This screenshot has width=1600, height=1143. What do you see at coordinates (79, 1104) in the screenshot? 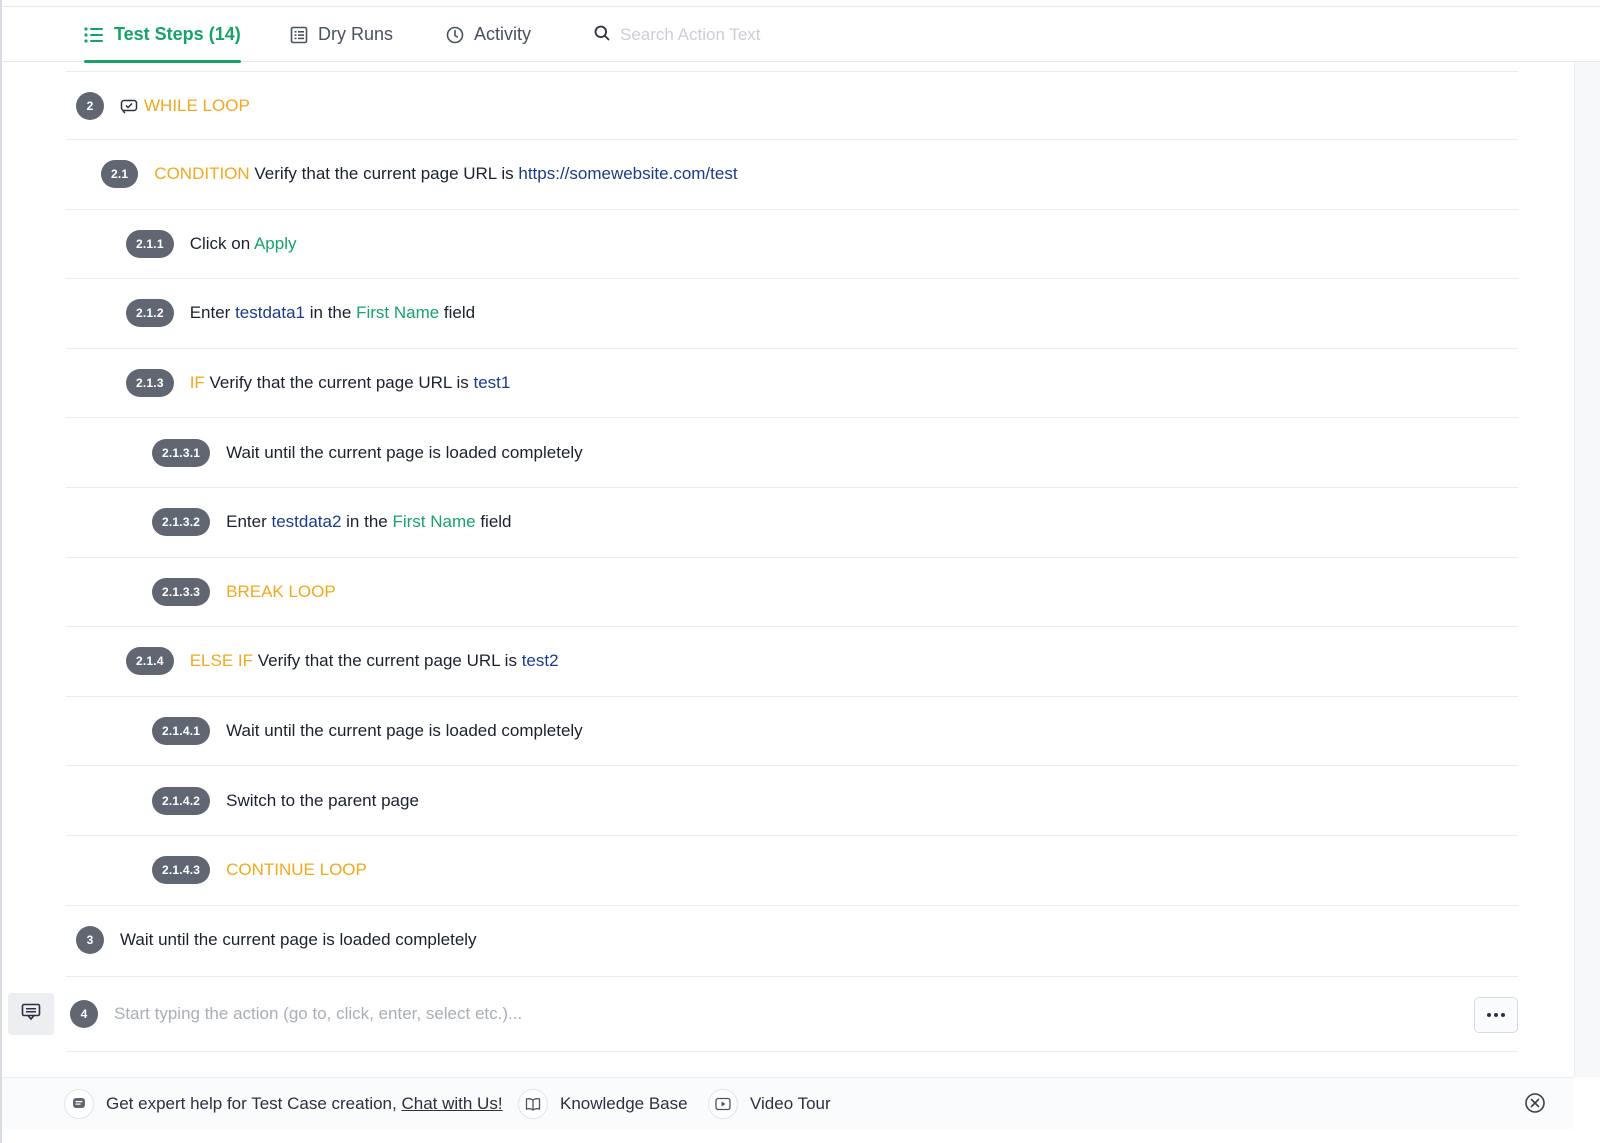
I see `message-icon` at bounding box center [79, 1104].